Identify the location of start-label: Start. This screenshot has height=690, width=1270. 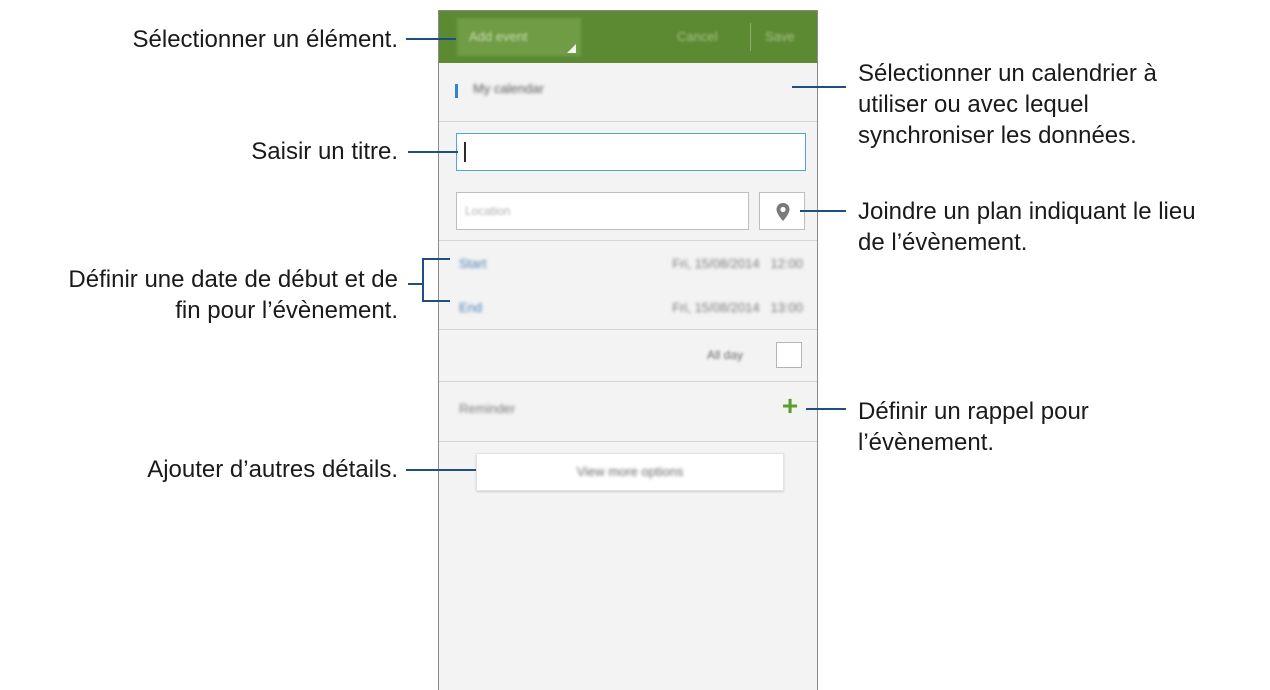
(472, 263).